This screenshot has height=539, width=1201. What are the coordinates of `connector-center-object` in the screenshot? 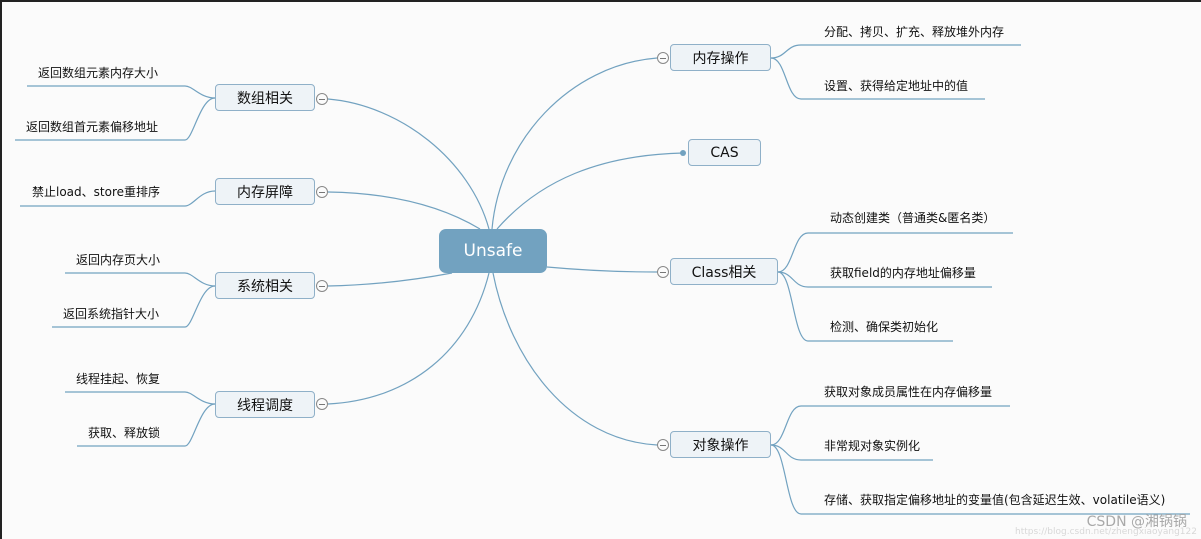 It's located at (575, 359).